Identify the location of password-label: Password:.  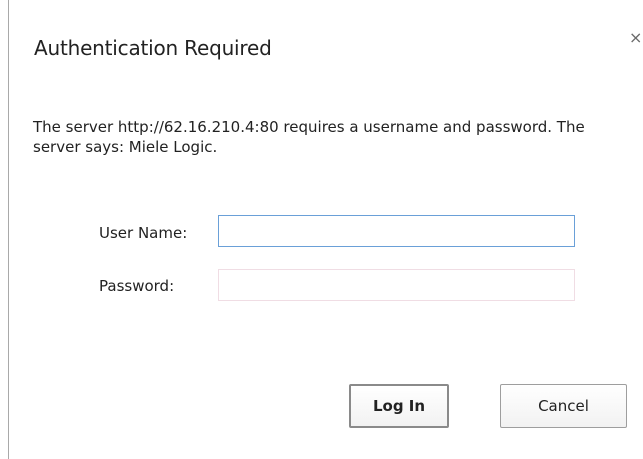
(137, 286).